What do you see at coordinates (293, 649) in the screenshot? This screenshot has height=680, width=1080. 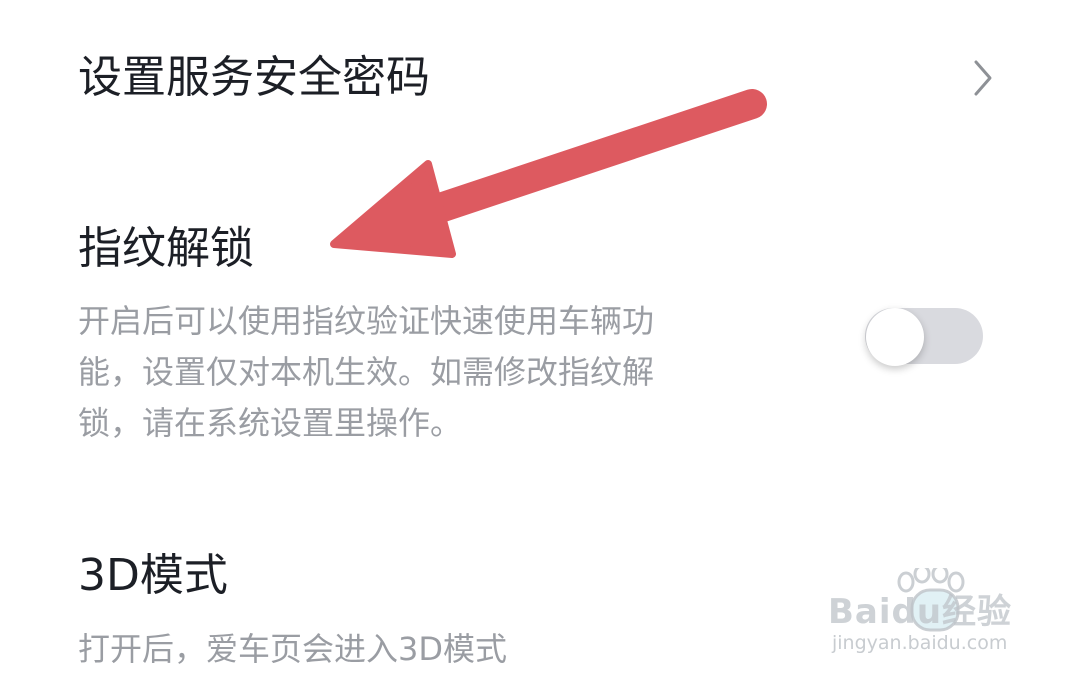 I see `mode-3d-description: 打开后，爱车页会进入3D模式` at bounding box center [293, 649].